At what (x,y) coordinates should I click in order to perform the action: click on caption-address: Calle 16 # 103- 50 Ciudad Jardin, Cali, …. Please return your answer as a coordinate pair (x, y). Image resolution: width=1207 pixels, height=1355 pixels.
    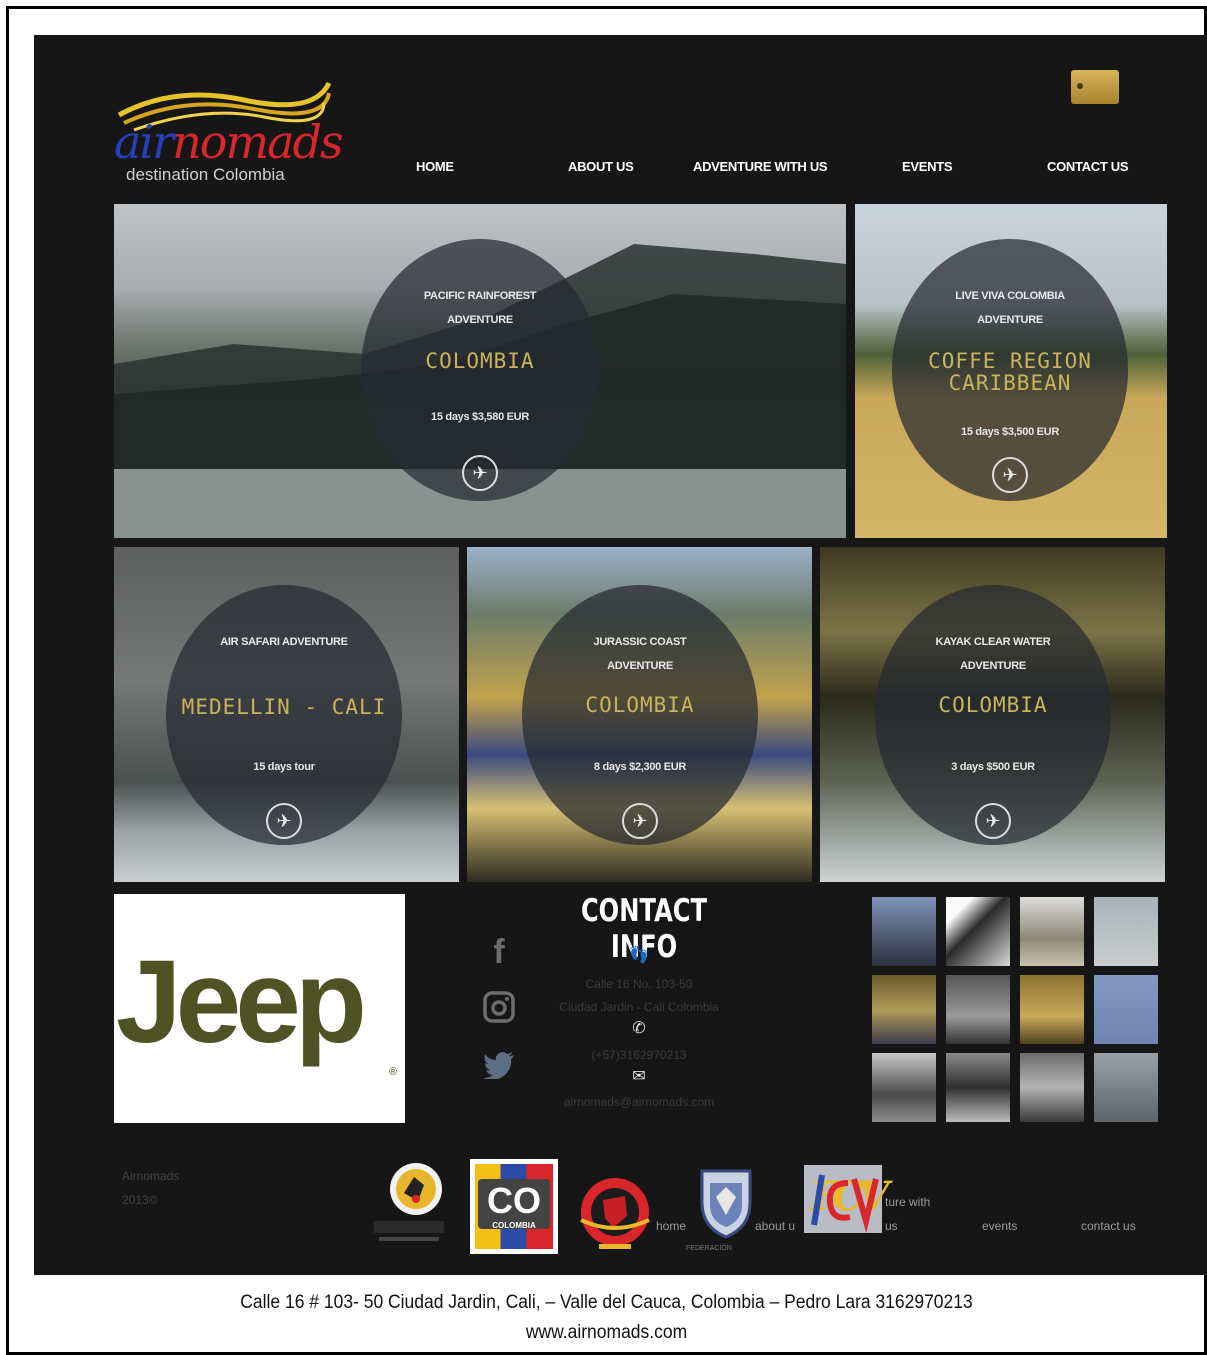
    Looking at the image, I should click on (606, 1302).